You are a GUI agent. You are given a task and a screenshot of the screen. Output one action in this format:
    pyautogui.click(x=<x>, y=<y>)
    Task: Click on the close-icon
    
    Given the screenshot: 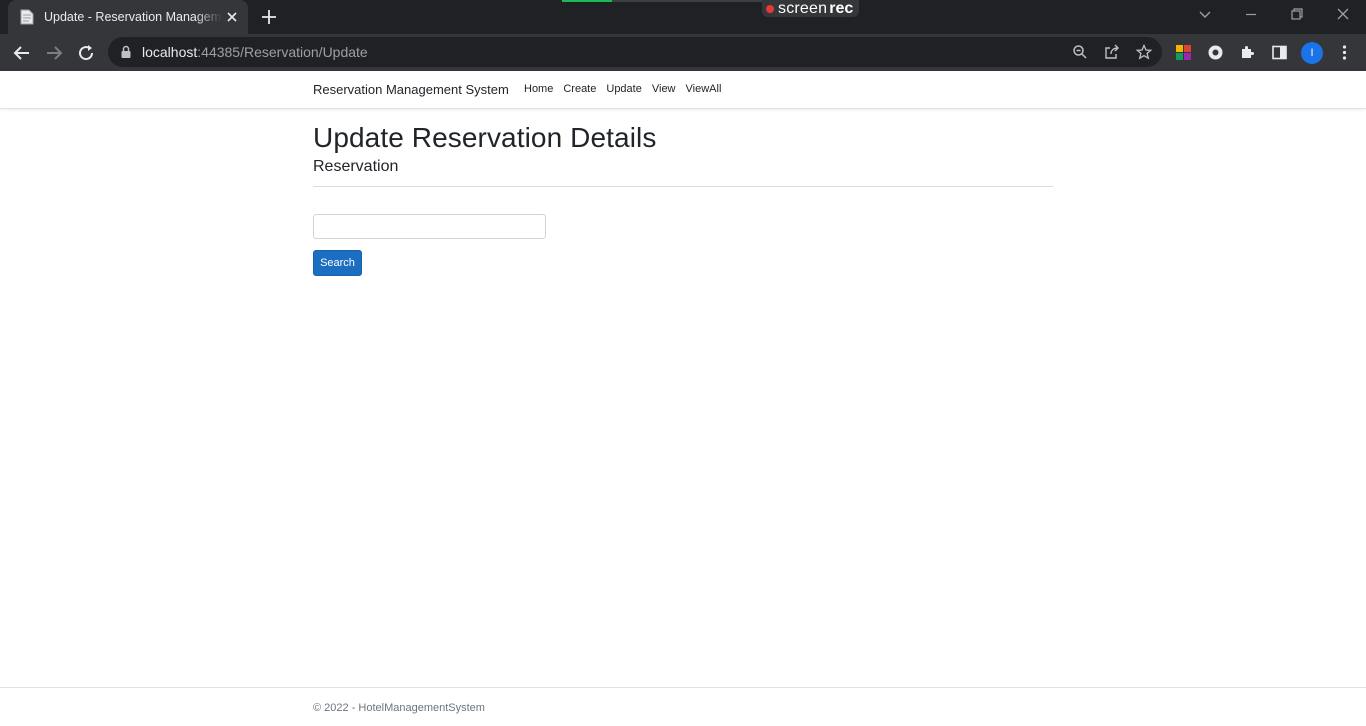 What is the action you would take?
    pyautogui.click(x=232, y=17)
    